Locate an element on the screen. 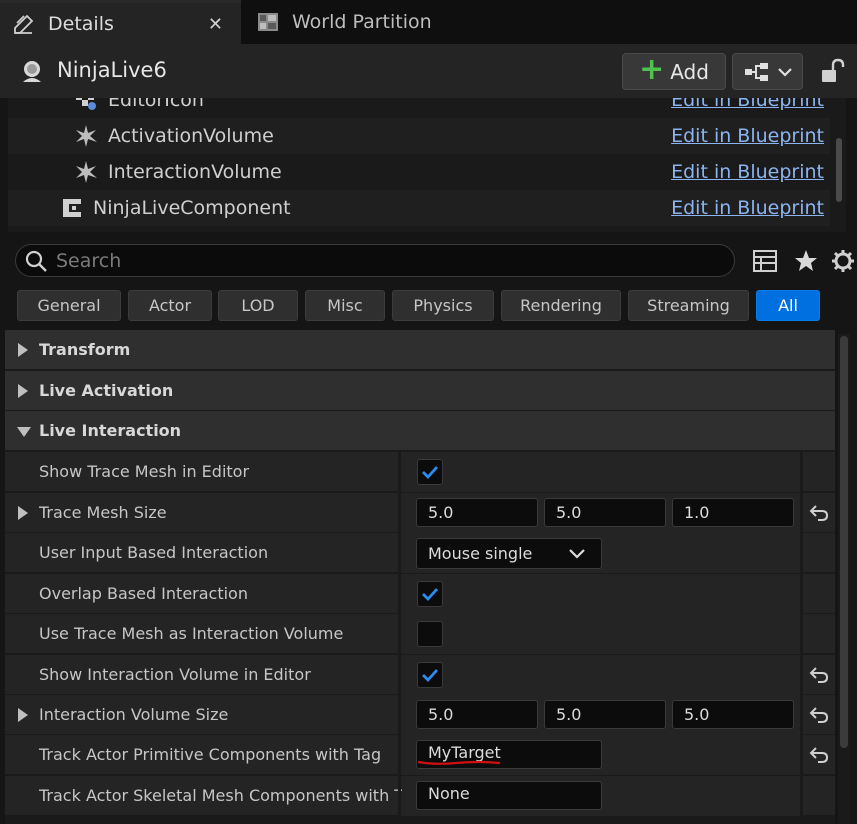 This screenshot has width=857, height=824. tree-item-editoricon: EditorIcon Edit in Blueprint is located at coordinates (419, 108).